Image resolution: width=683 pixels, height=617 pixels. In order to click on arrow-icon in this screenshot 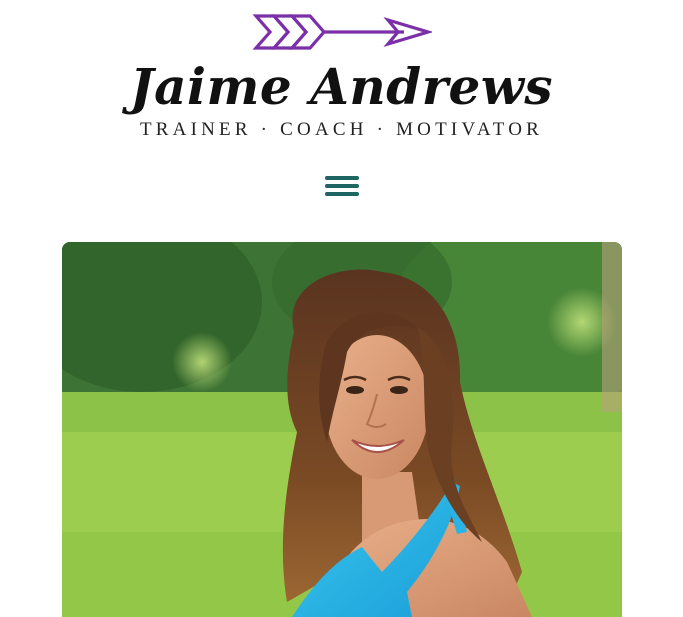, I will do `click(342, 32)`.